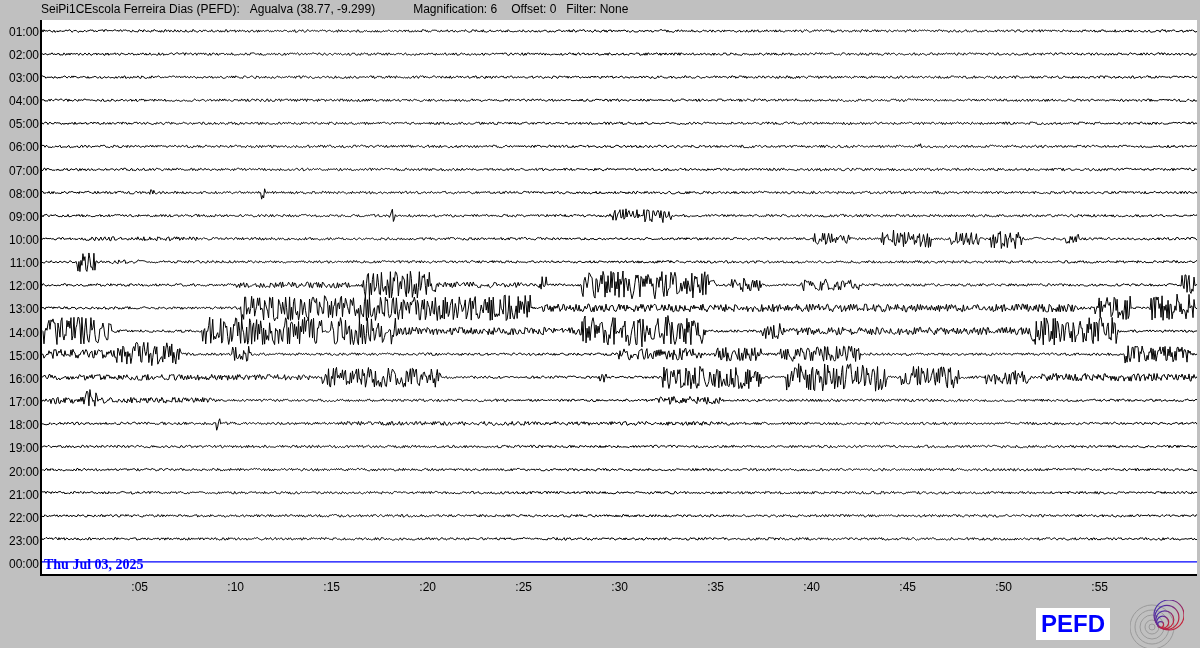  What do you see at coordinates (455, 9) in the screenshot?
I see `magnification-label: Magnification: 6` at bounding box center [455, 9].